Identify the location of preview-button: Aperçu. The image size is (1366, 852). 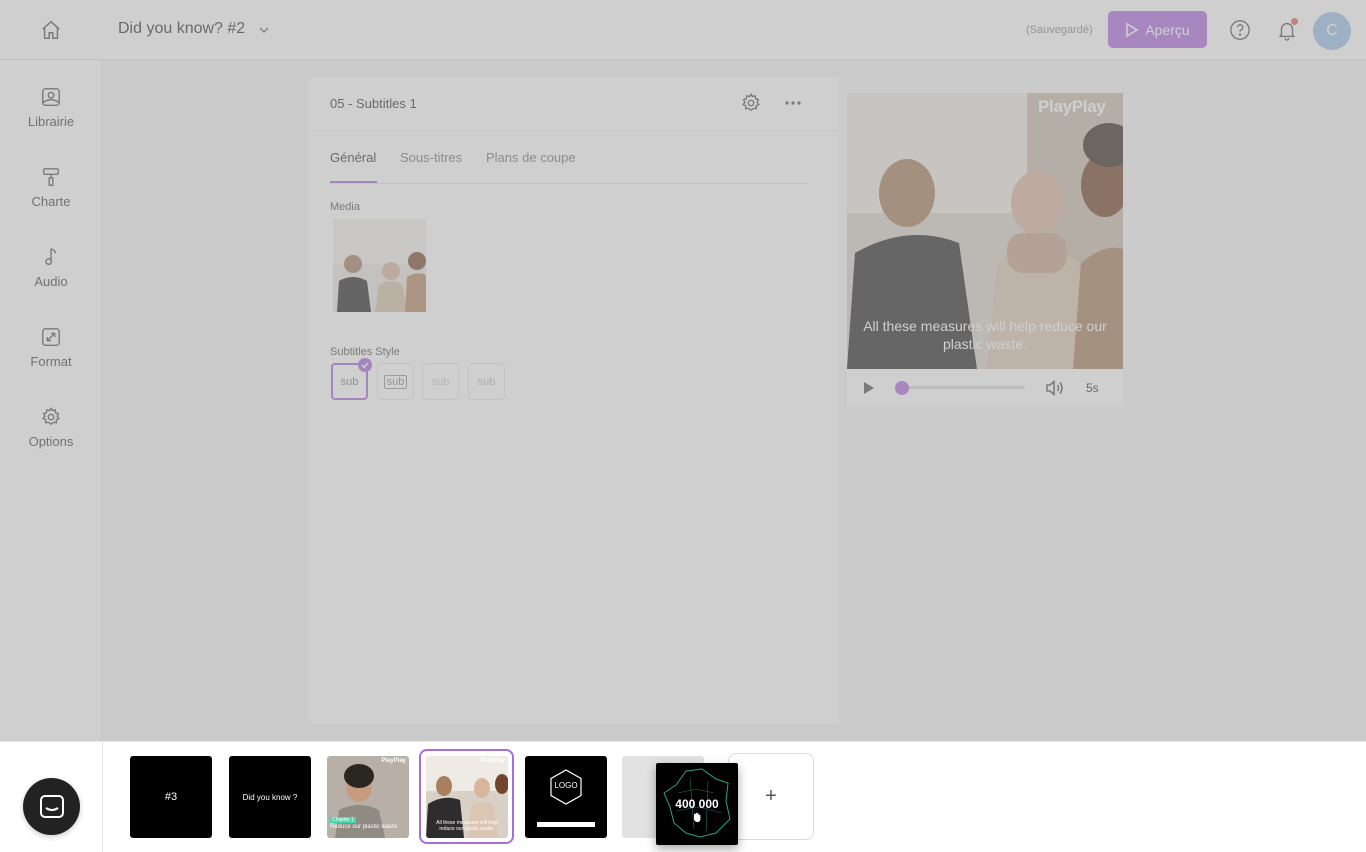
(1157, 29).